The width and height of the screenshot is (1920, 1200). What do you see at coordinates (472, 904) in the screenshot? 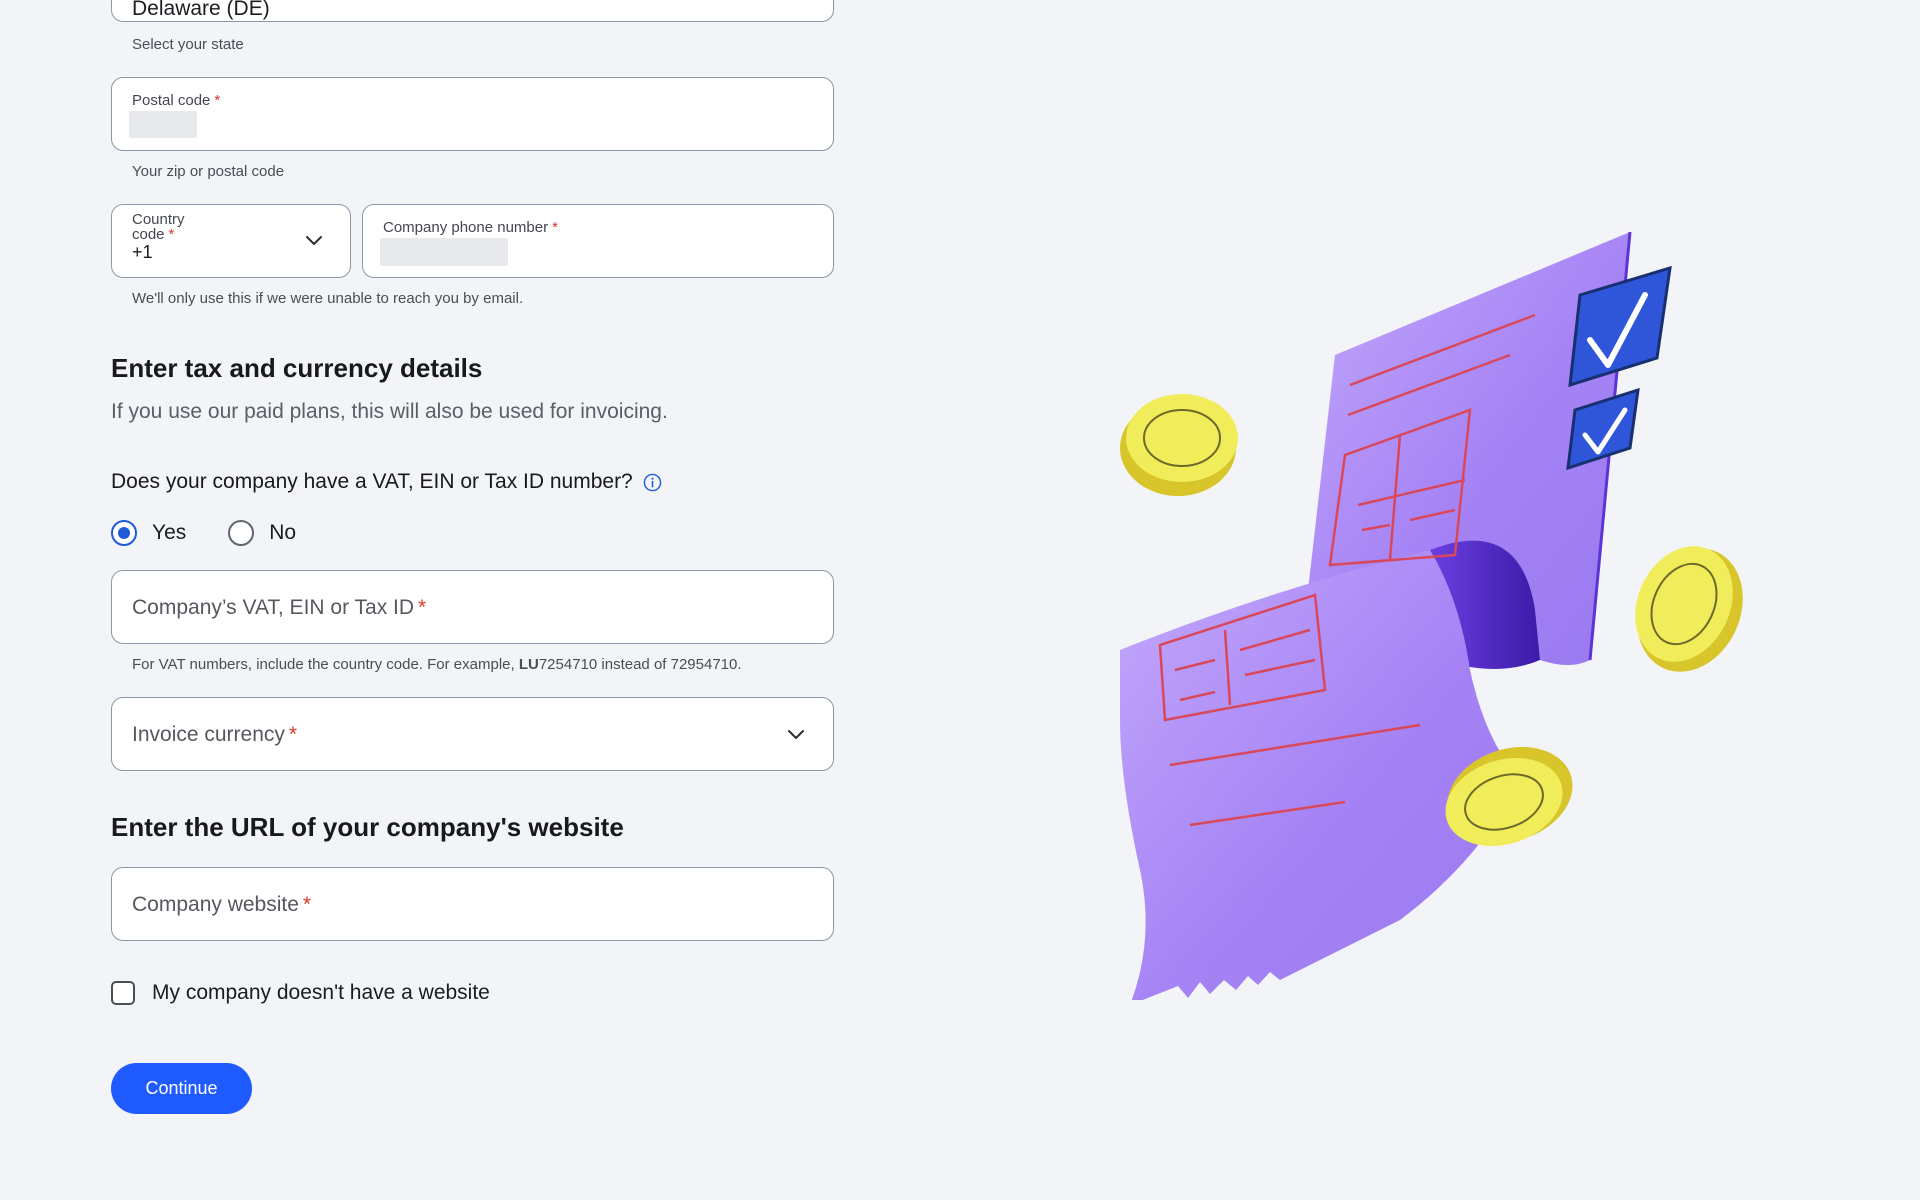
I see `company-website-field: Company website *` at bounding box center [472, 904].